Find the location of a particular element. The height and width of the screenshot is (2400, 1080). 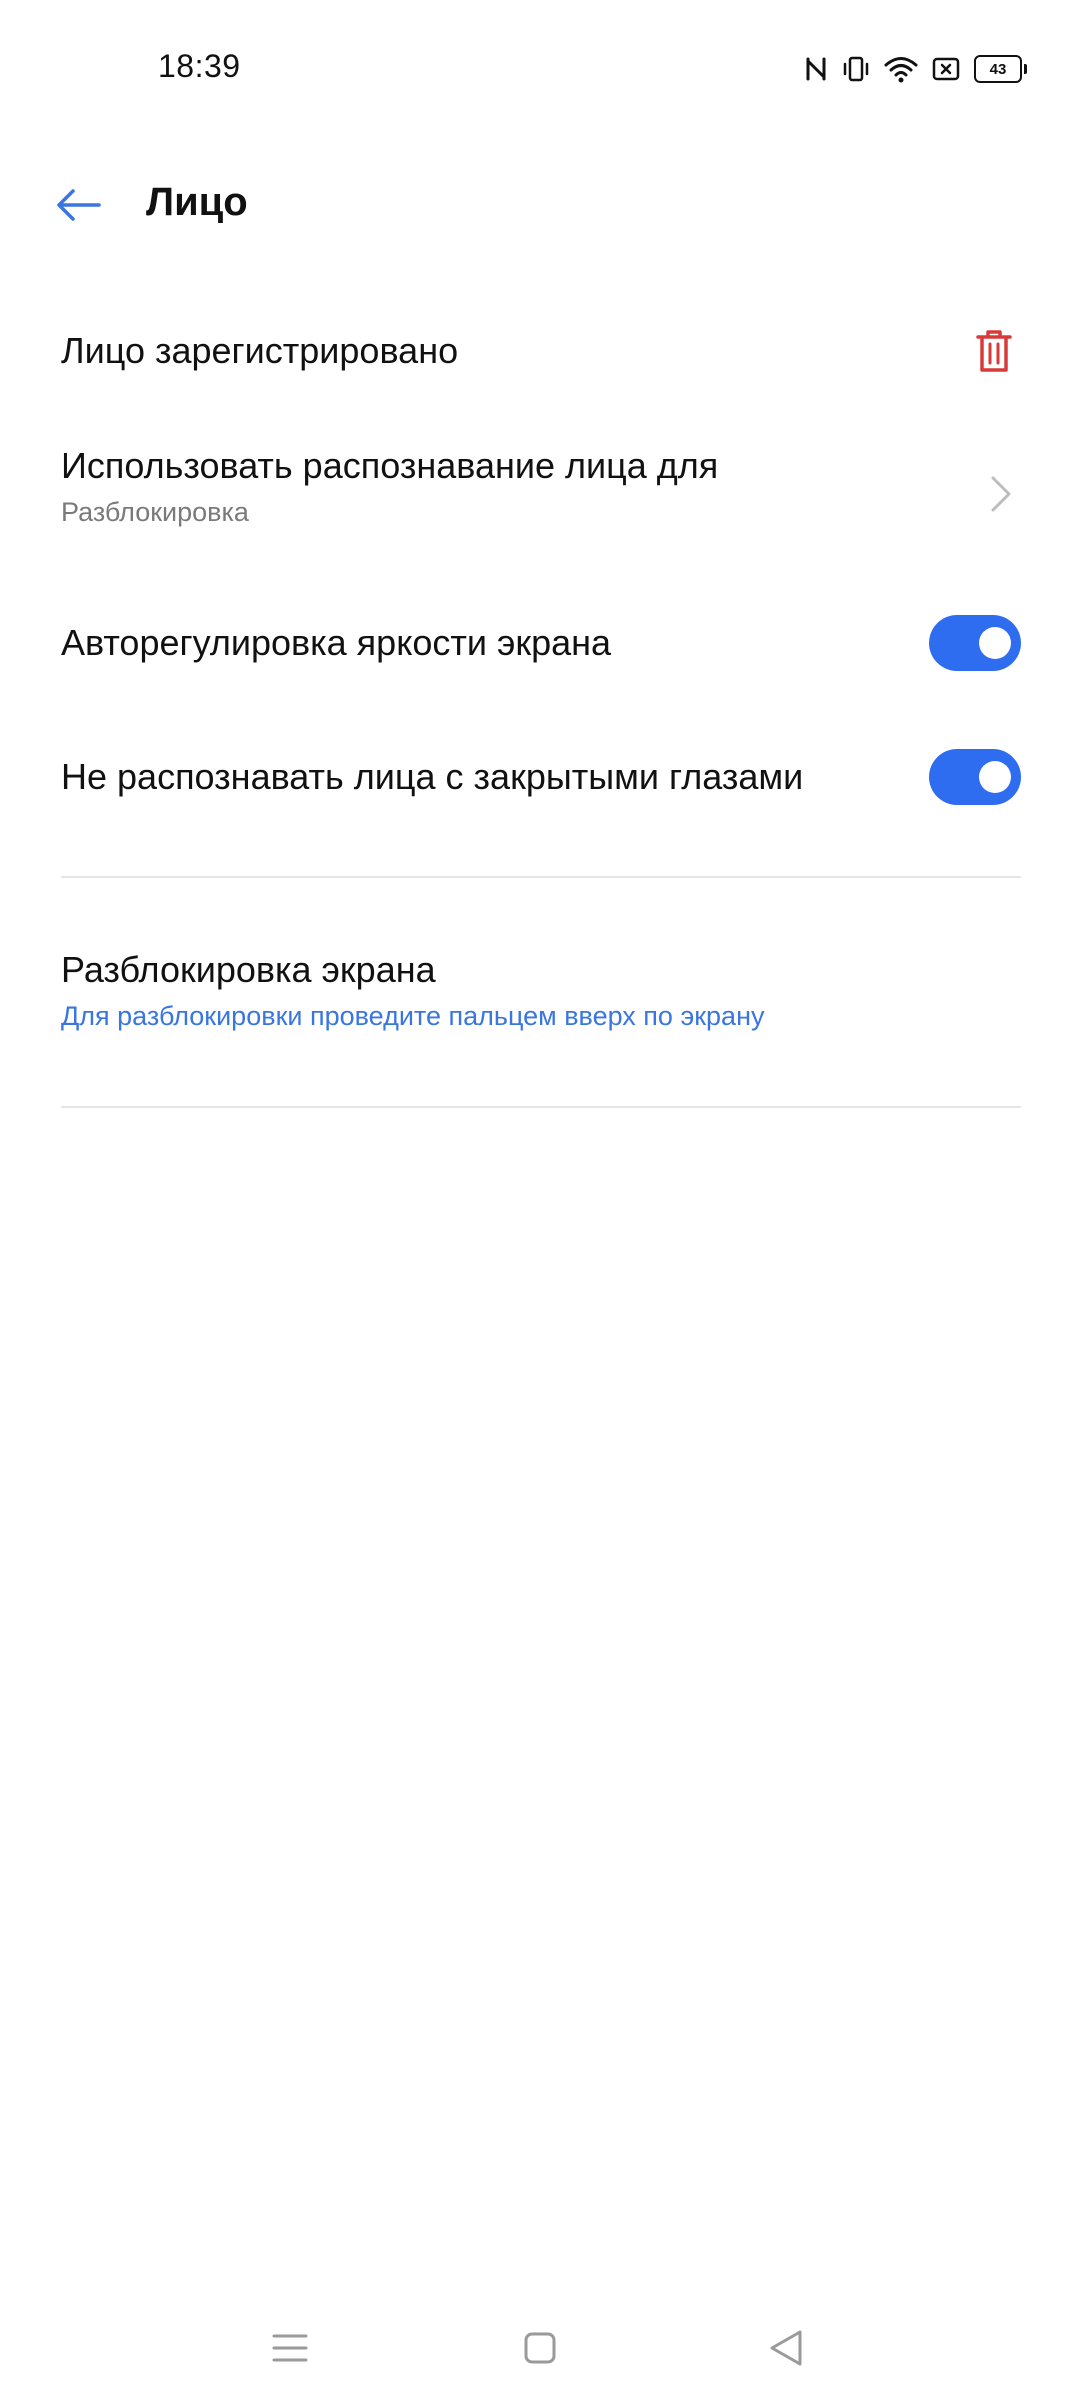

recents-button is located at coordinates (290, 2348).